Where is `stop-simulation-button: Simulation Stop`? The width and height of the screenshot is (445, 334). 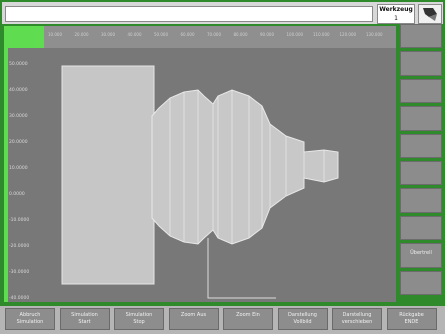
stop-simulation-button: Simulation Stop is located at coordinates (139, 319).